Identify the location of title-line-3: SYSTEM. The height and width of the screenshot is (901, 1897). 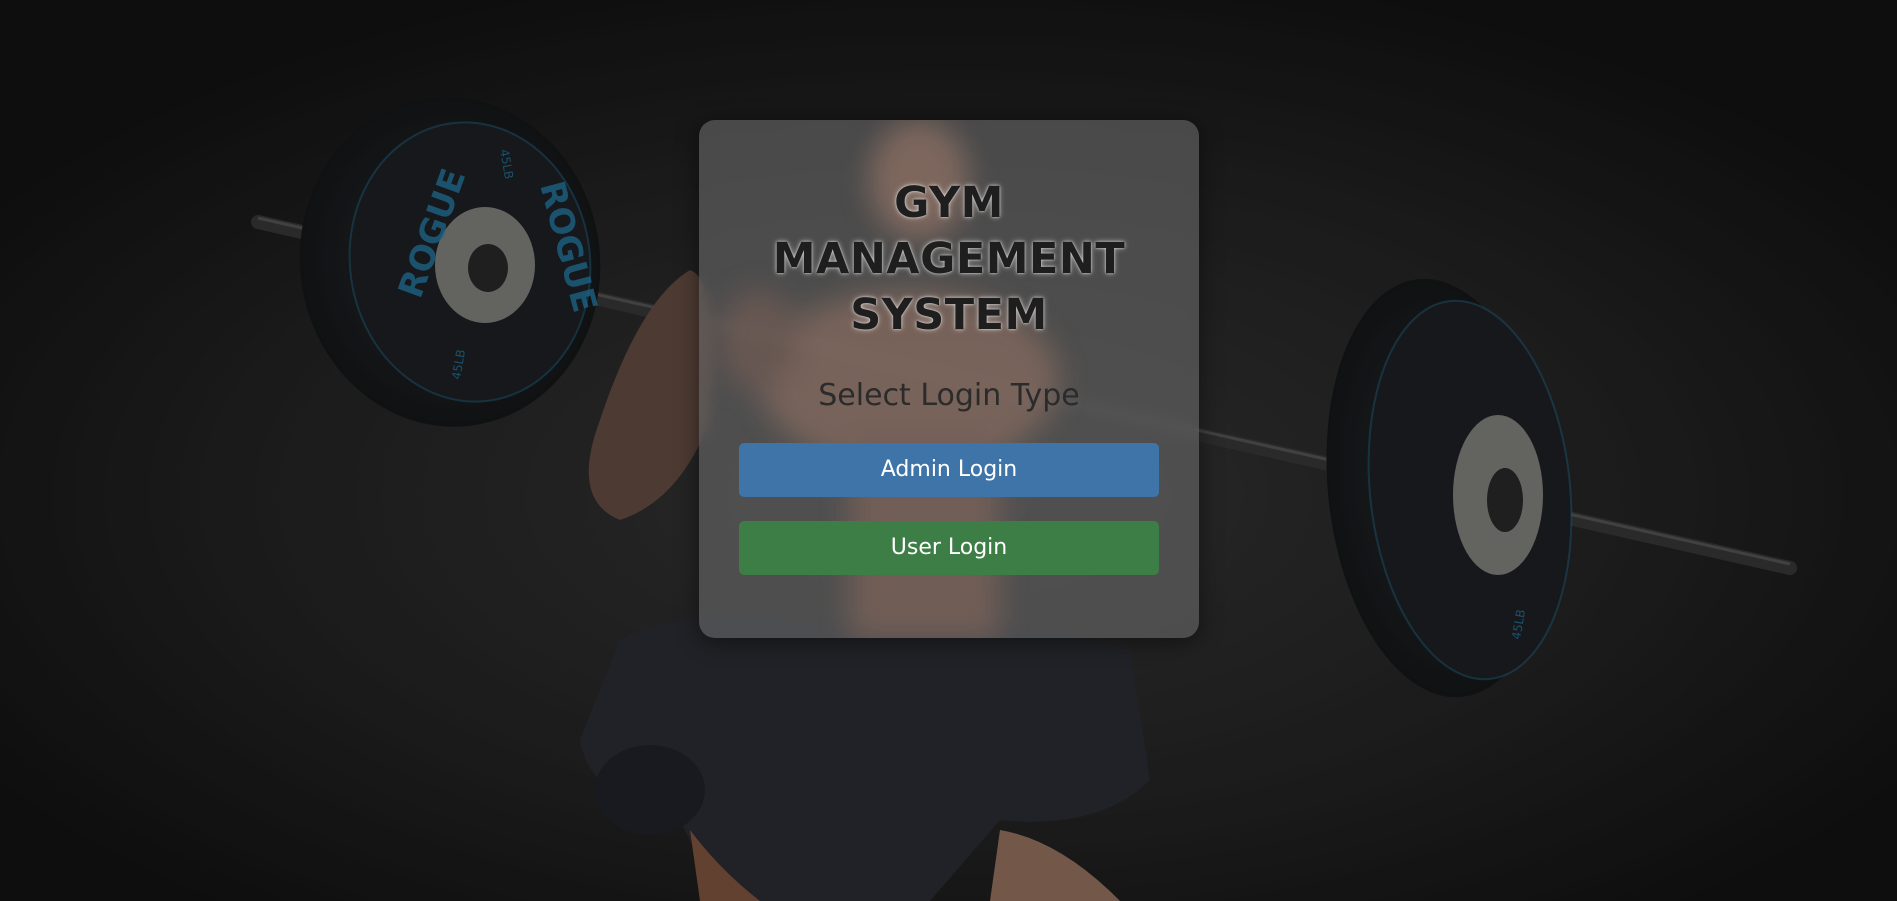
(949, 315).